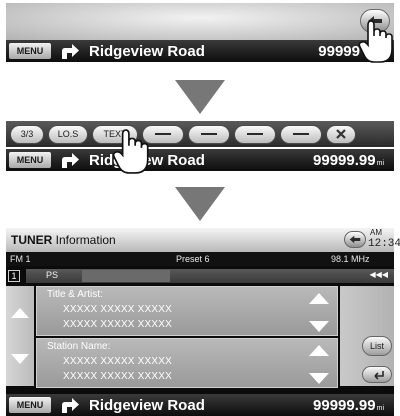 The image size is (400, 416). I want to click on right-button-panel: List, so click(367, 336).